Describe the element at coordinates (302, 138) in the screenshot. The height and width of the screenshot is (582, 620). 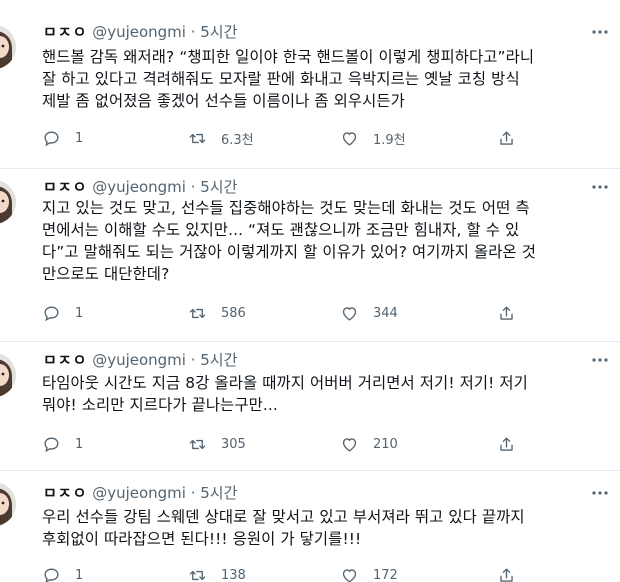
I see `tweet-actions: 1 6.3천 1.9천` at that location.